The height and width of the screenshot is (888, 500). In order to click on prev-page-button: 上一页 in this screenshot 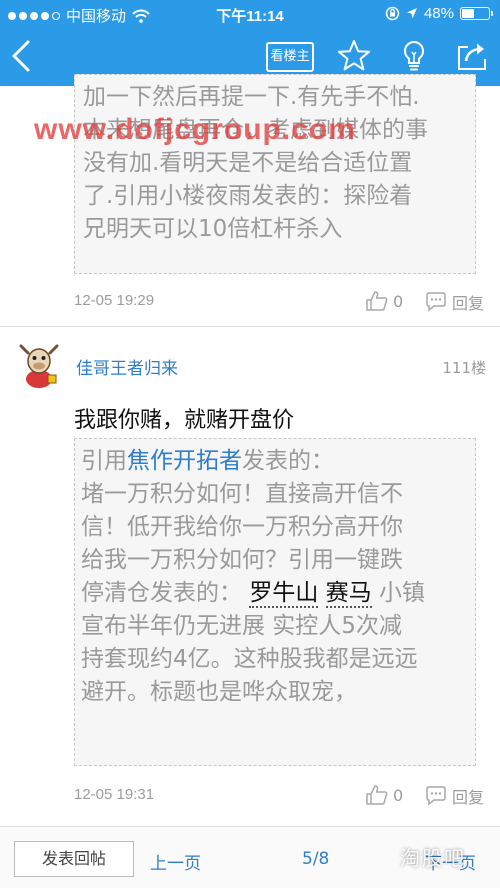, I will do `click(175, 861)`.